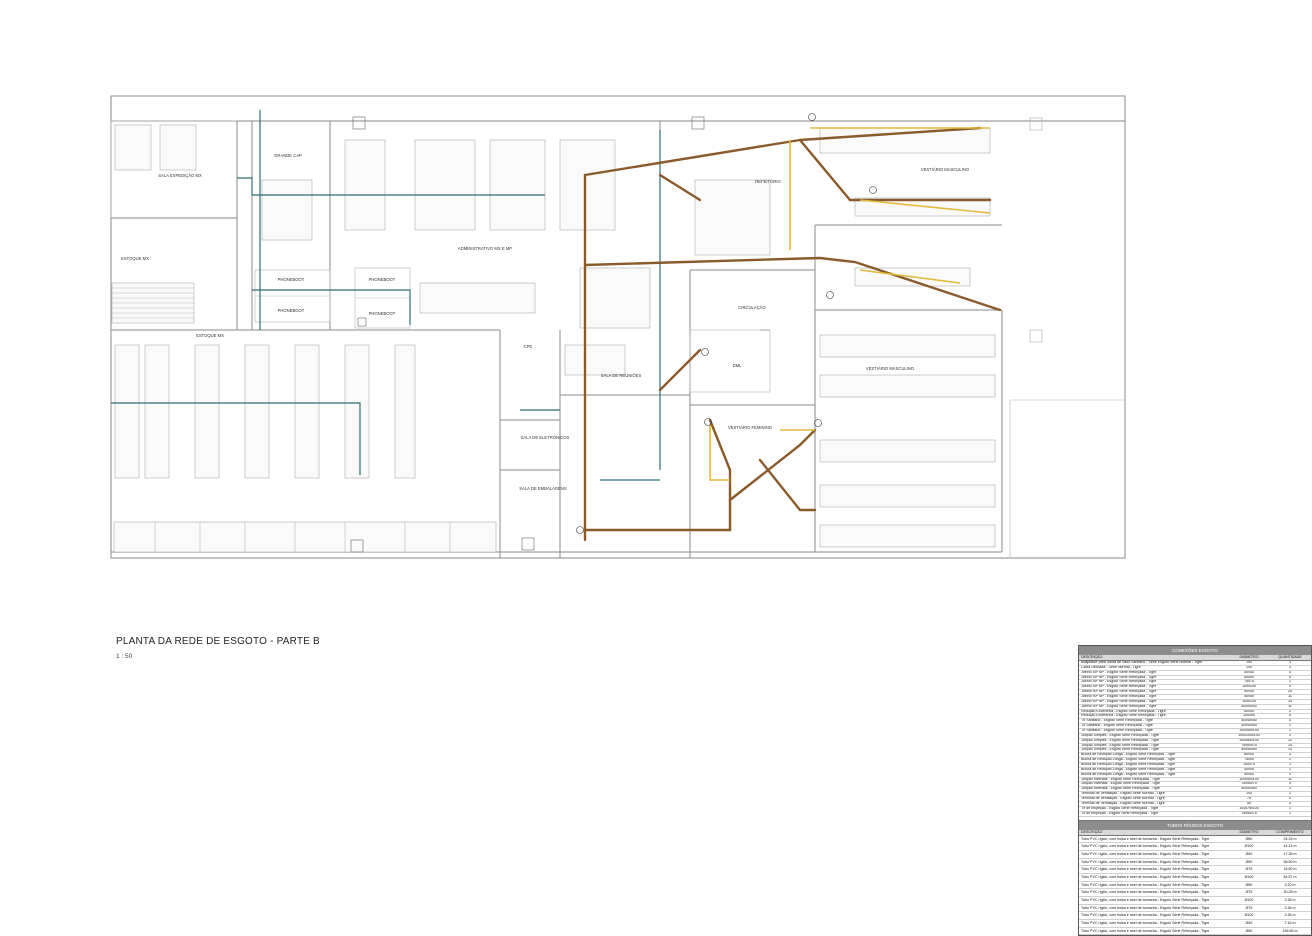 This screenshot has width=1312, height=936. What do you see at coordinates (1249, 706) in the screenshot?
I see `table-cell: 40x40x40` at bounding box center [1249, 706].